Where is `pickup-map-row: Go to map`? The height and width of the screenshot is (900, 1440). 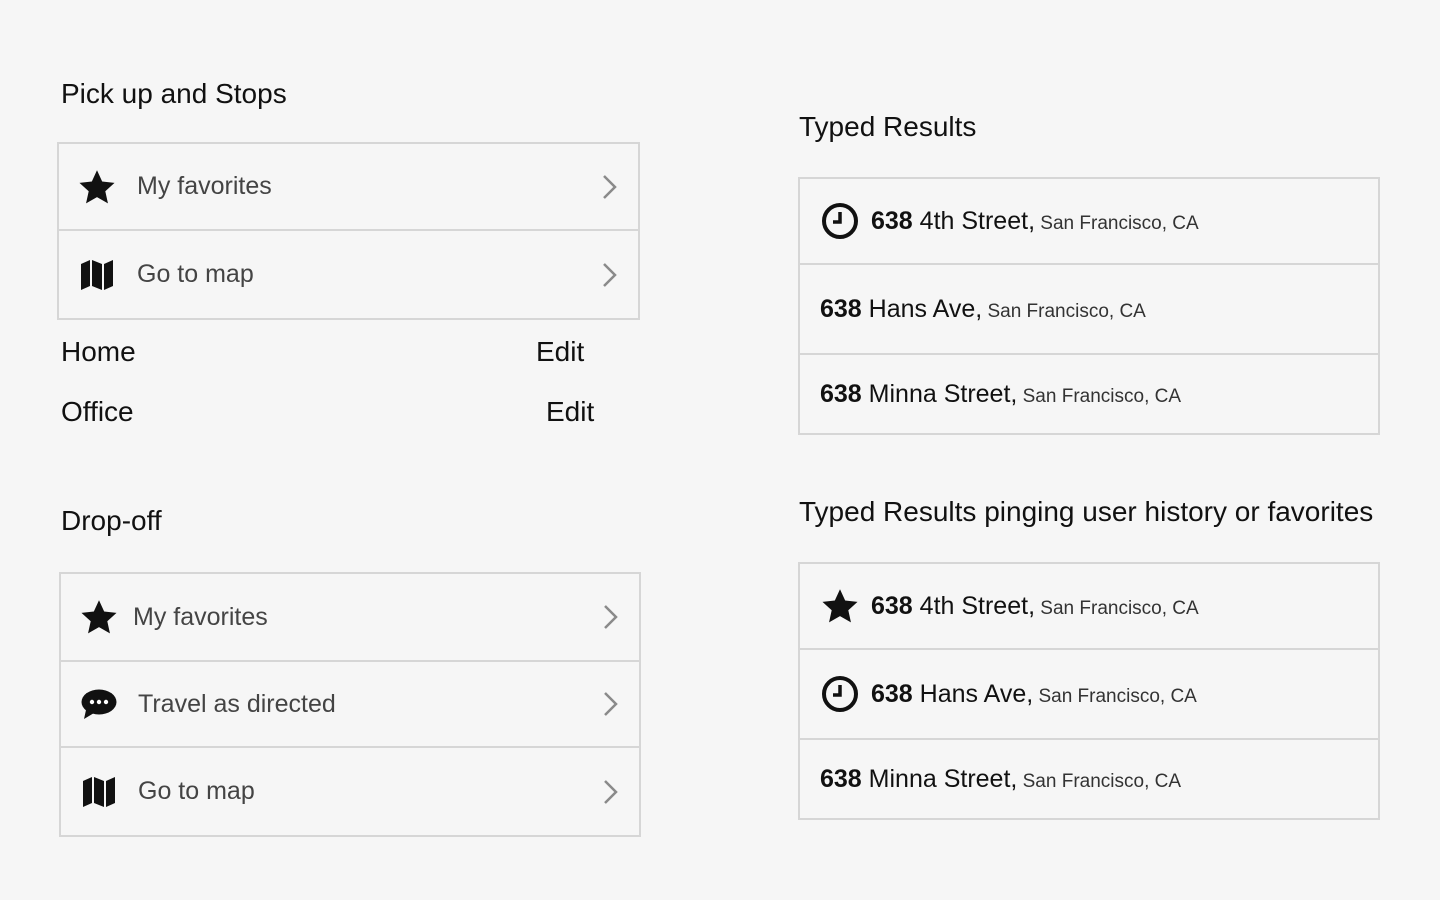
pickup-map-row: Go to map is located at coordinates (348, 274).